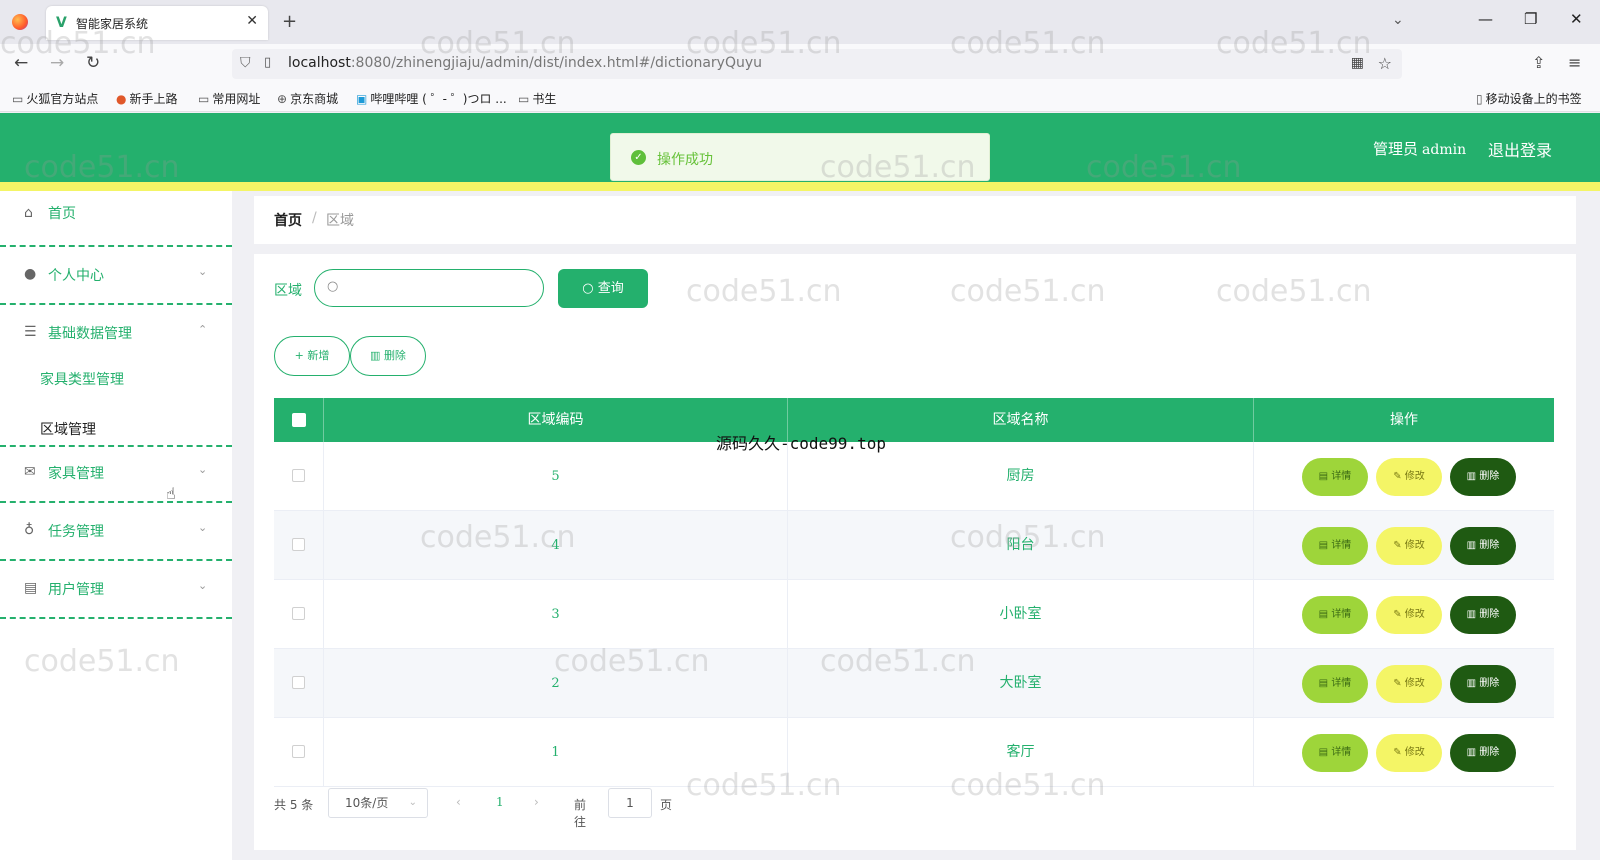 The width and height of the screenshot is (1600, 860). What do you see at coordinates (1485, 19) in the screenshot?
I see `minimize-icon: —` at bounding box center [1485, 19].